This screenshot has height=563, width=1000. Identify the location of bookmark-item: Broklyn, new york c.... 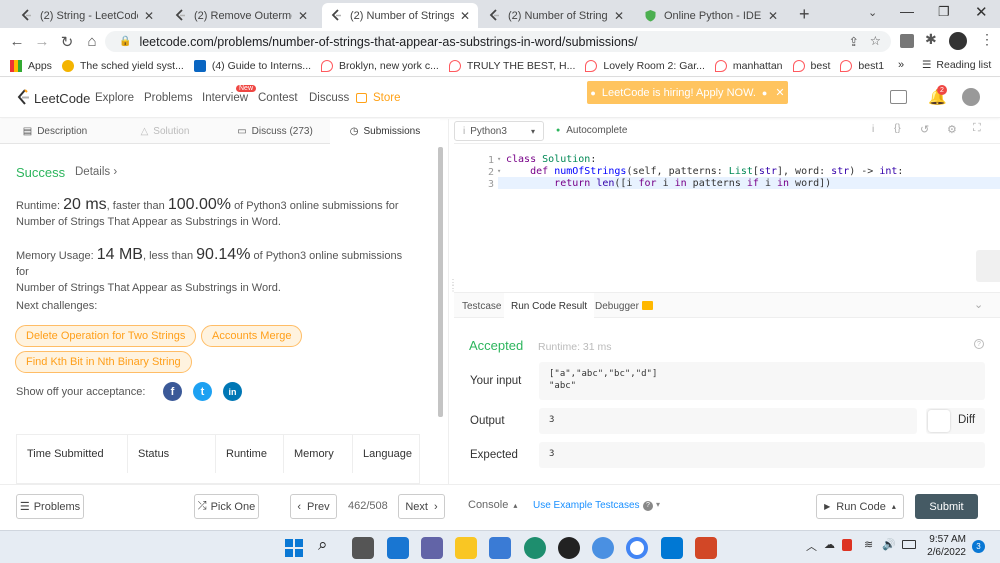
(380, 65).